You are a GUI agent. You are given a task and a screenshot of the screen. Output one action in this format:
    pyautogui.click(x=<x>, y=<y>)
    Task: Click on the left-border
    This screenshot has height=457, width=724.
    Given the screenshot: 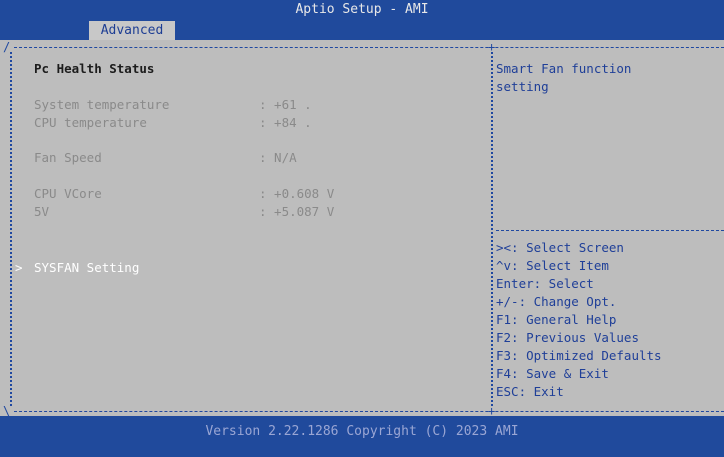 What is the action you would take?
    pyautogui.click(x=11, y=229)
    